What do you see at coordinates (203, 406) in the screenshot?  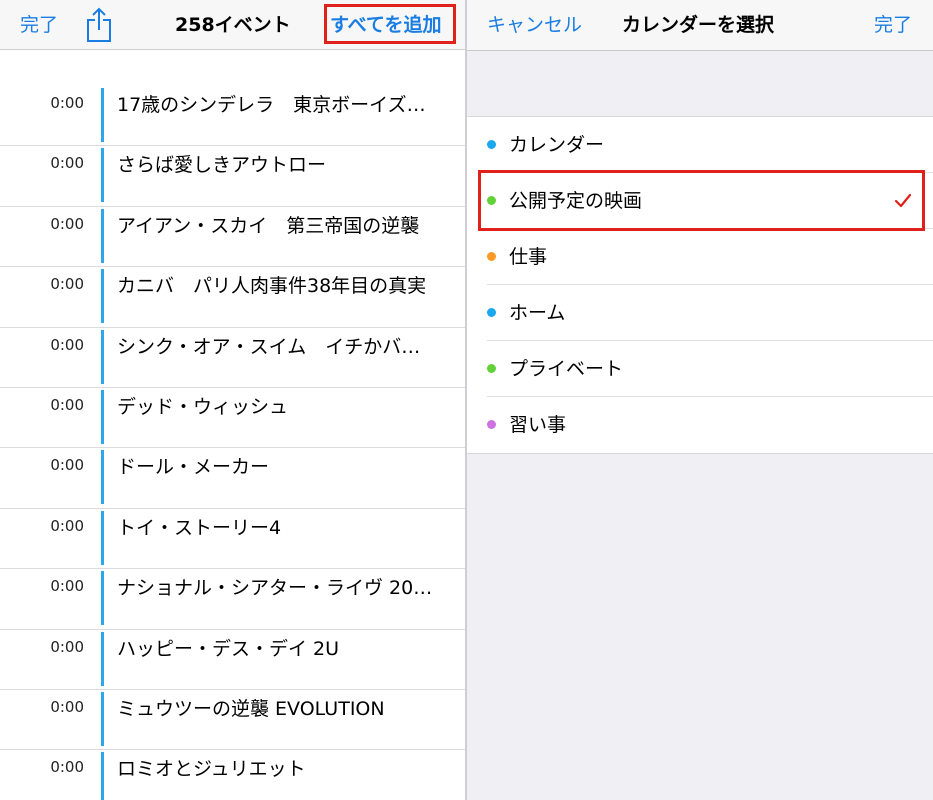 I see `event-title: デッド・ウィッシュ` at bounding box center [203, 406].